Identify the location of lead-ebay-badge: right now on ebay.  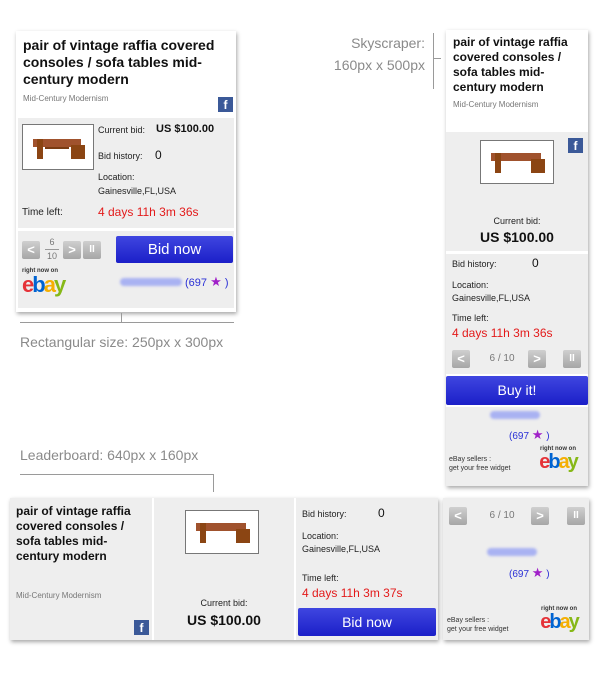
(559, 619).